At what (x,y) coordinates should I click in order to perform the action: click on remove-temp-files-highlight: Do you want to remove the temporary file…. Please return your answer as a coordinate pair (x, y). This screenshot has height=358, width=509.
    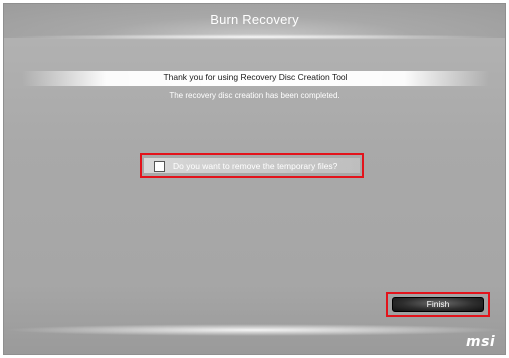
    Looking at the image, I should click on (252, 165).